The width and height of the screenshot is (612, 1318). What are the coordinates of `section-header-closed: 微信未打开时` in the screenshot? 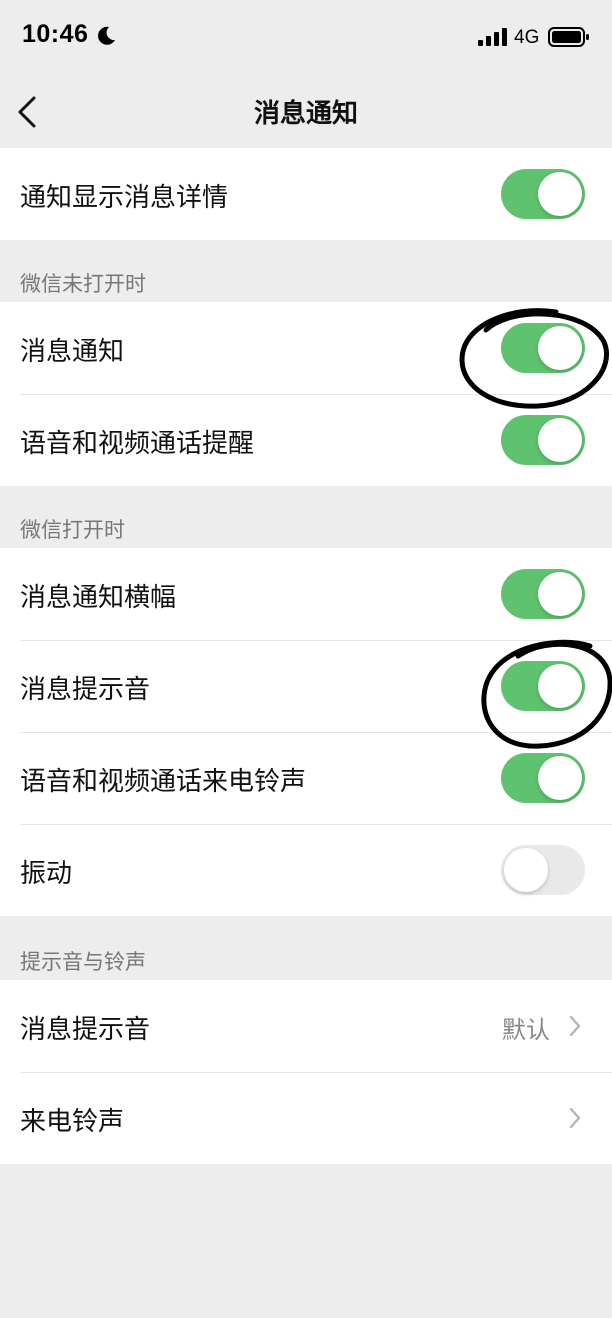 It's located at (83, 284).